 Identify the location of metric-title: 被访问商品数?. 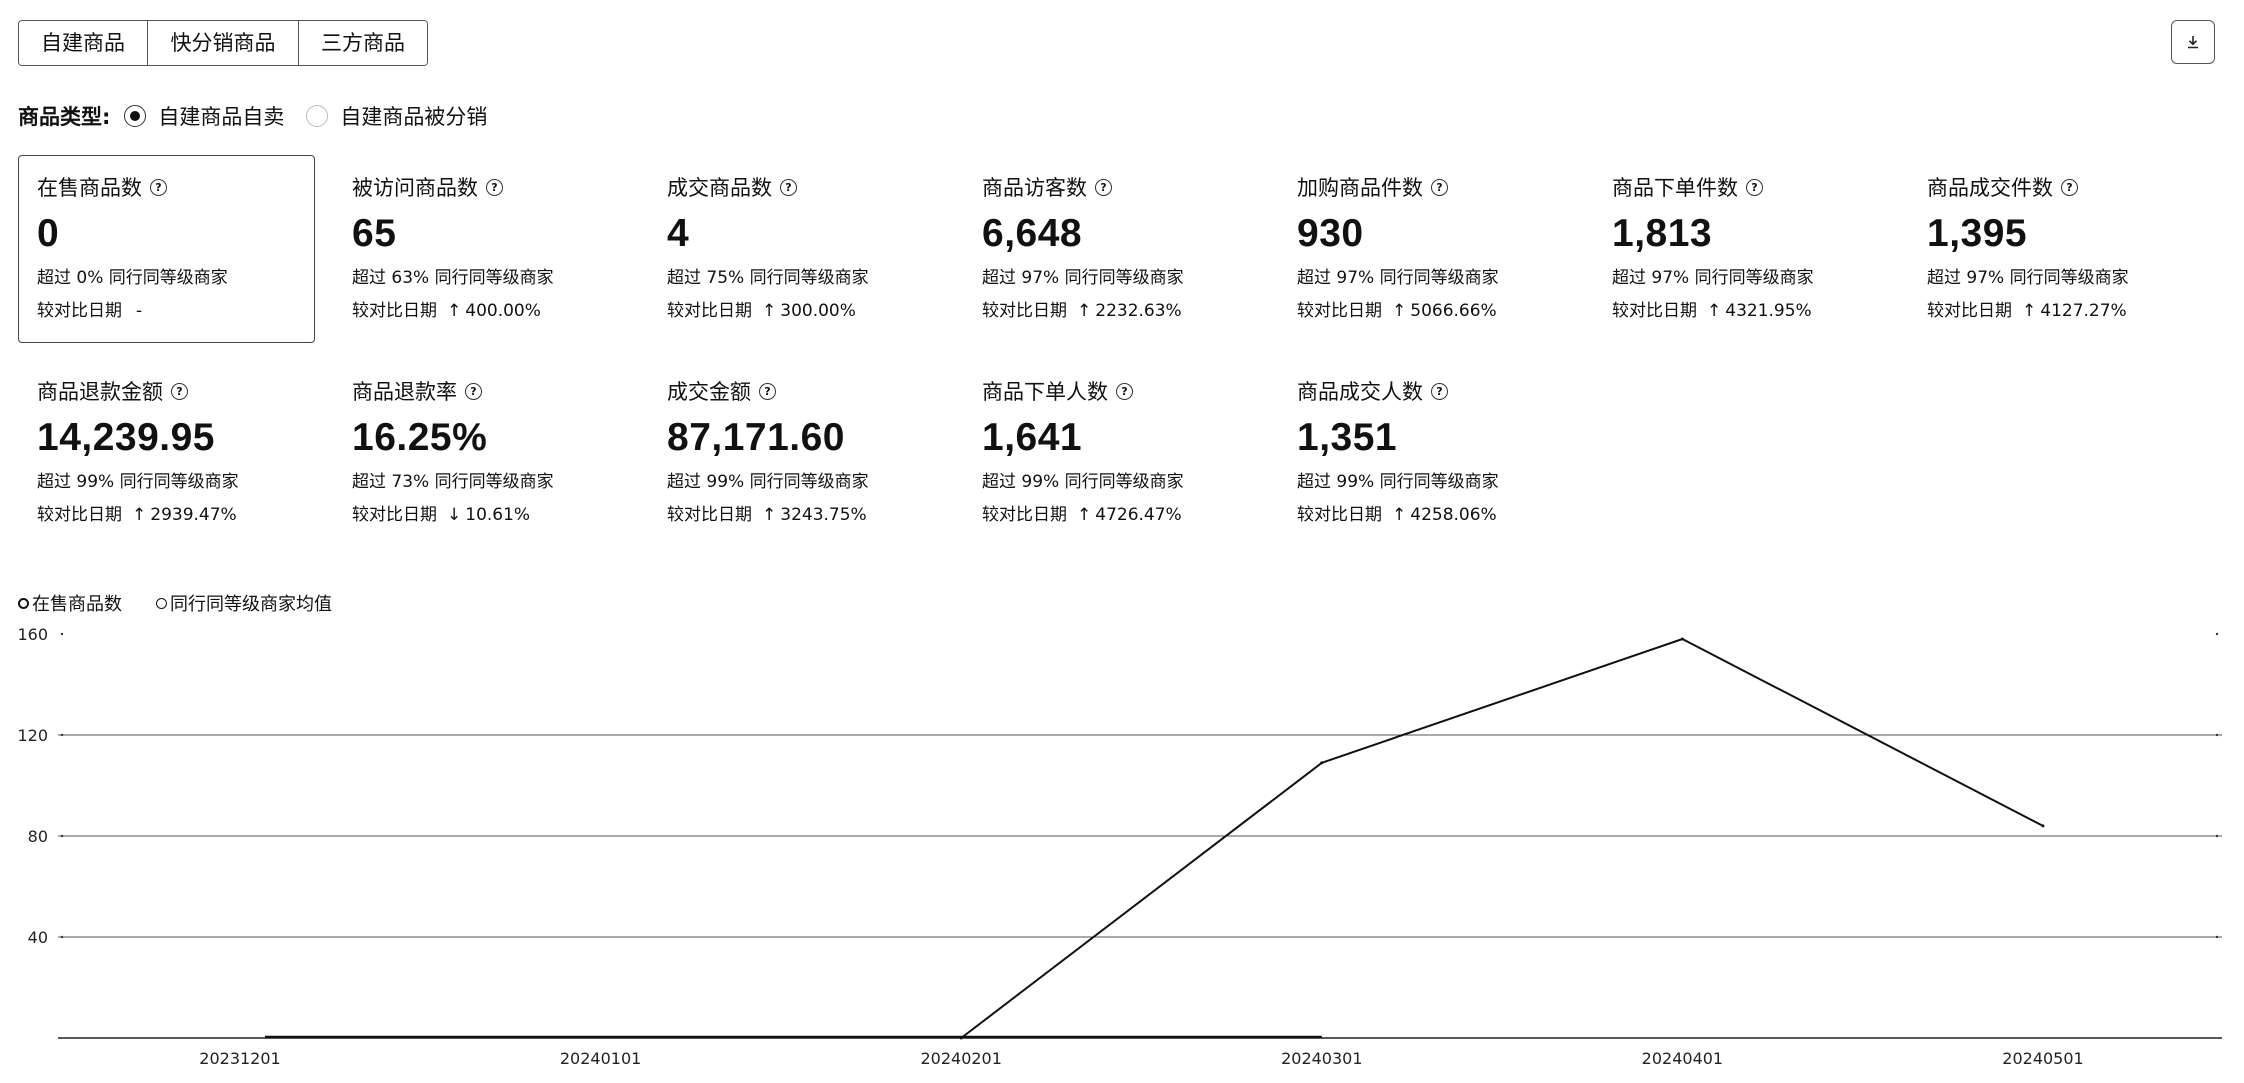
(491, 187).